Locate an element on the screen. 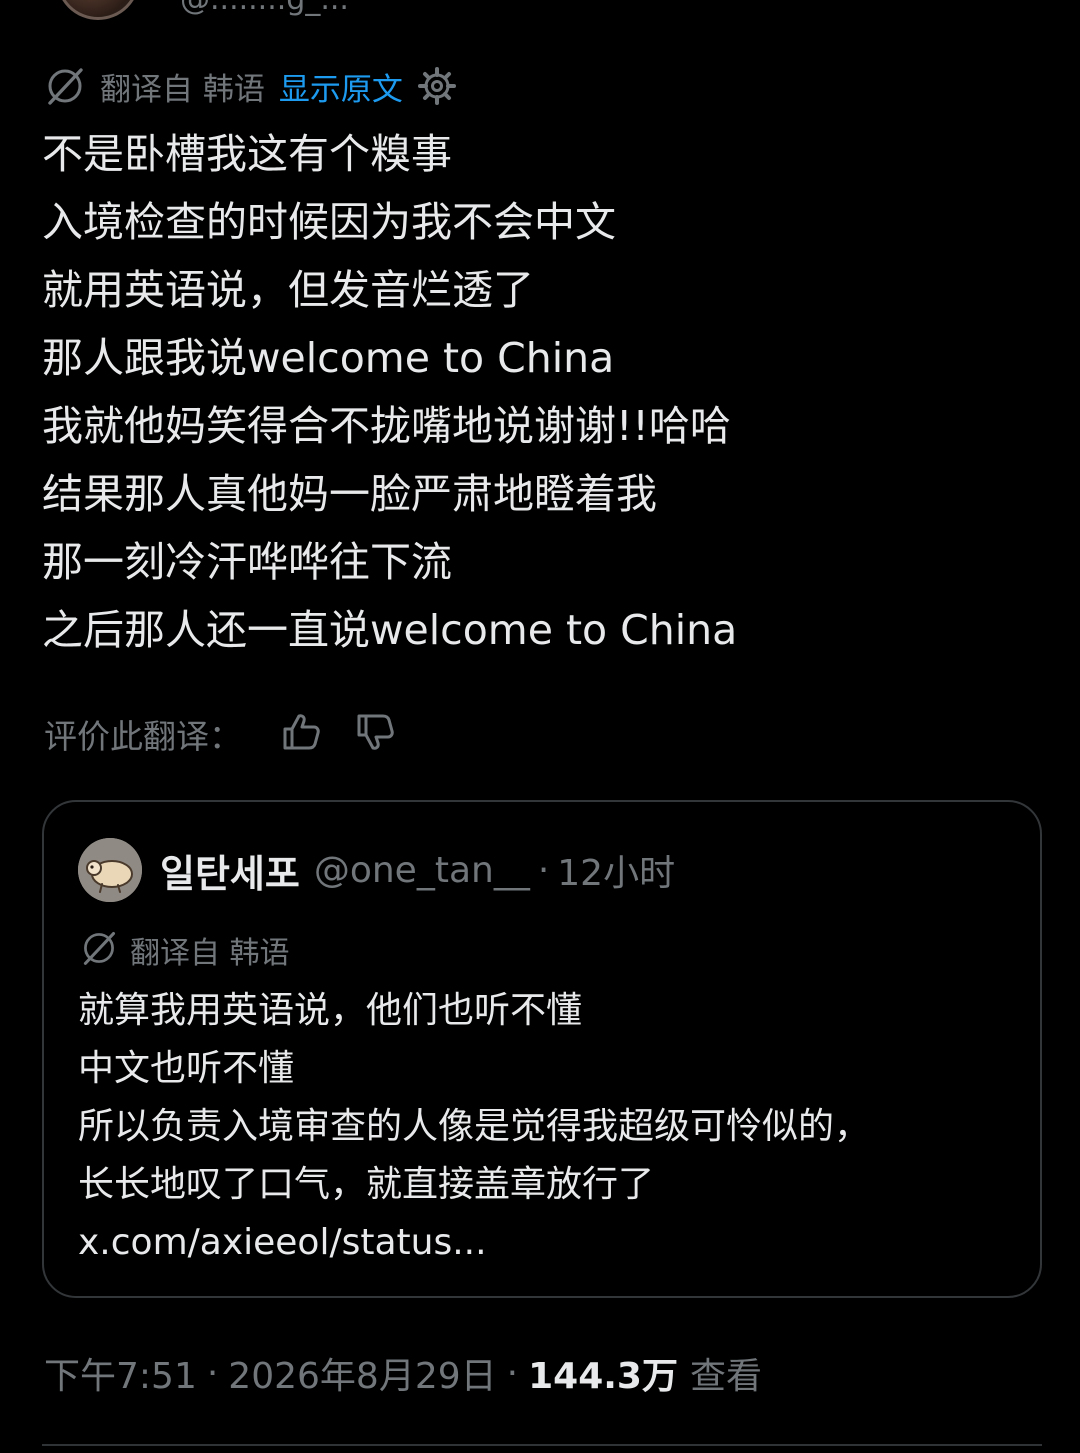 The height and width of the screenshot is (1453, 1080). rate-translation-label: 评价此翻译： is located at coordinates (143, 736).